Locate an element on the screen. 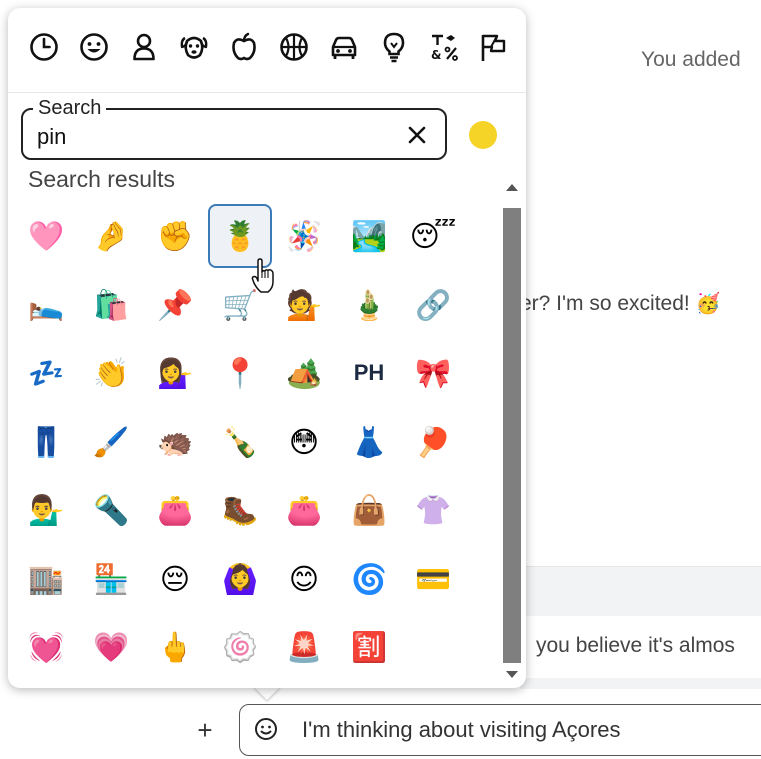 This screenshot has height=759, width=761. emoji-result: 🩷 is located at coordinates (46, 236).